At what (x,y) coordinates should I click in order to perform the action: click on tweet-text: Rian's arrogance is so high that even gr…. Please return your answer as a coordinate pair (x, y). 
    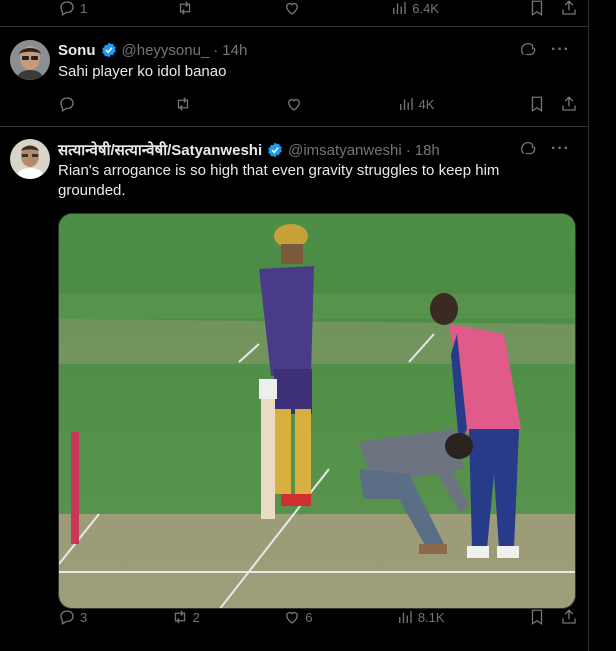
    Looking at the image, I should click on (279, 180).